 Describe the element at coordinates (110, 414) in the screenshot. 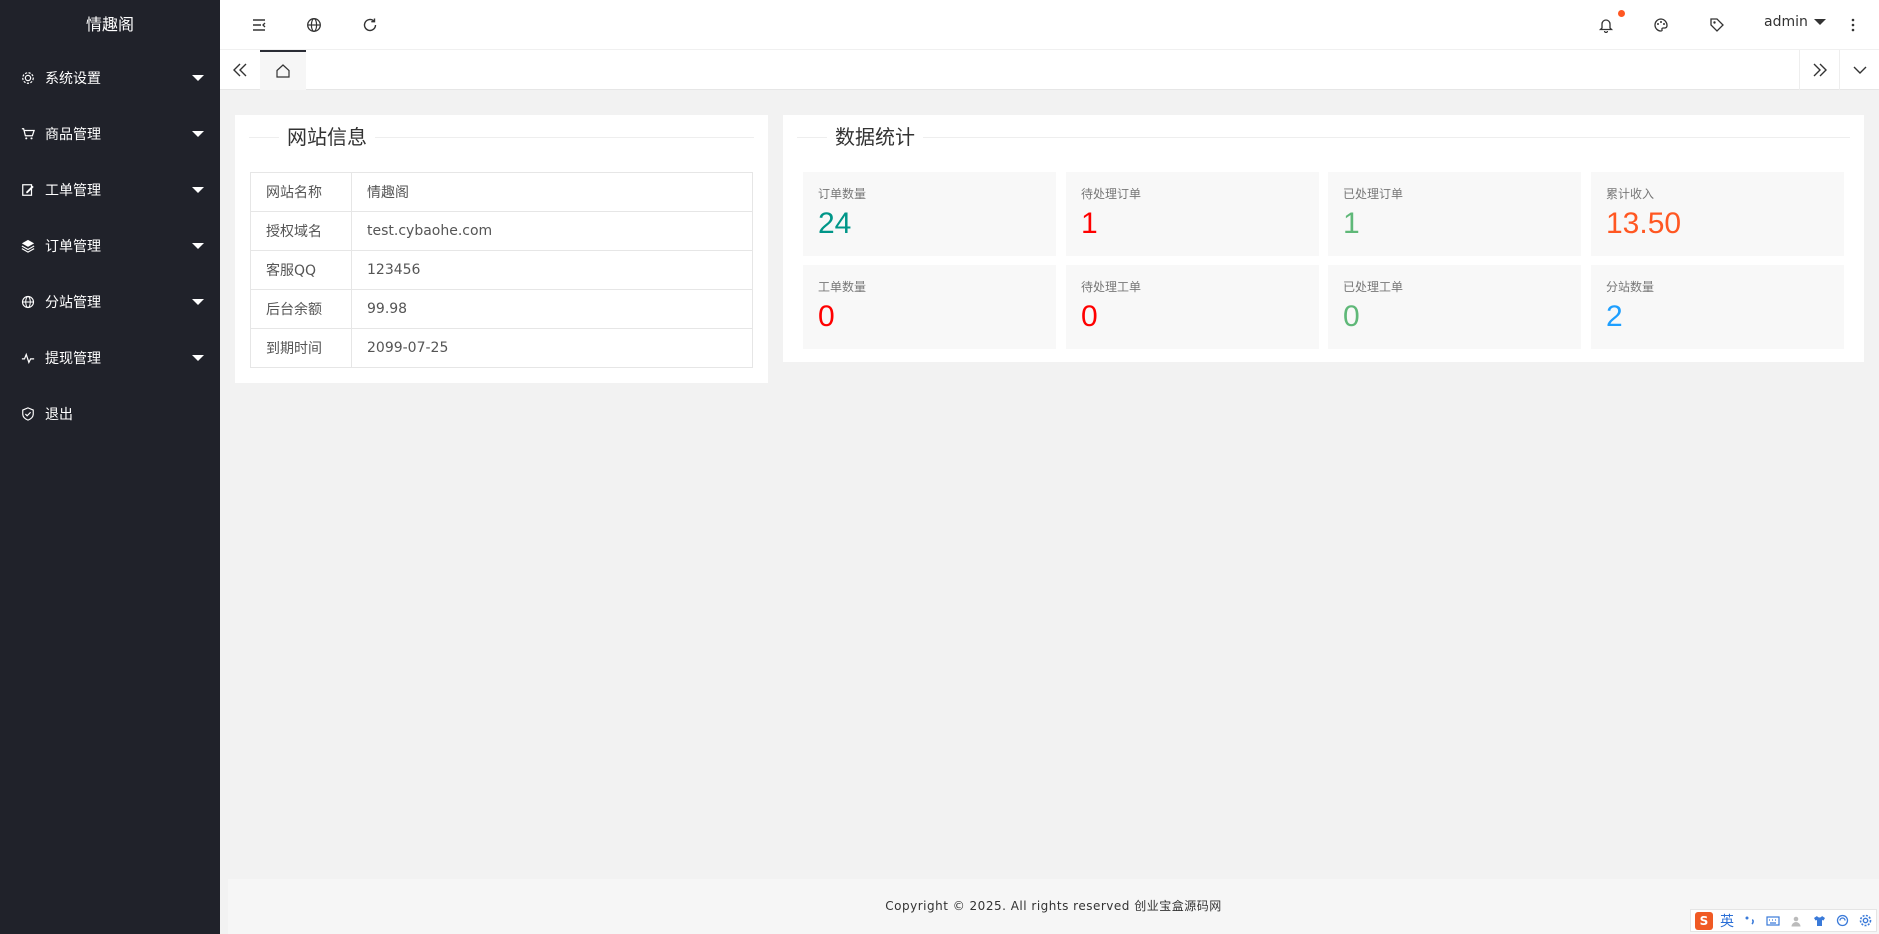

I see `sidebar-item-logout: 退出` at that location.